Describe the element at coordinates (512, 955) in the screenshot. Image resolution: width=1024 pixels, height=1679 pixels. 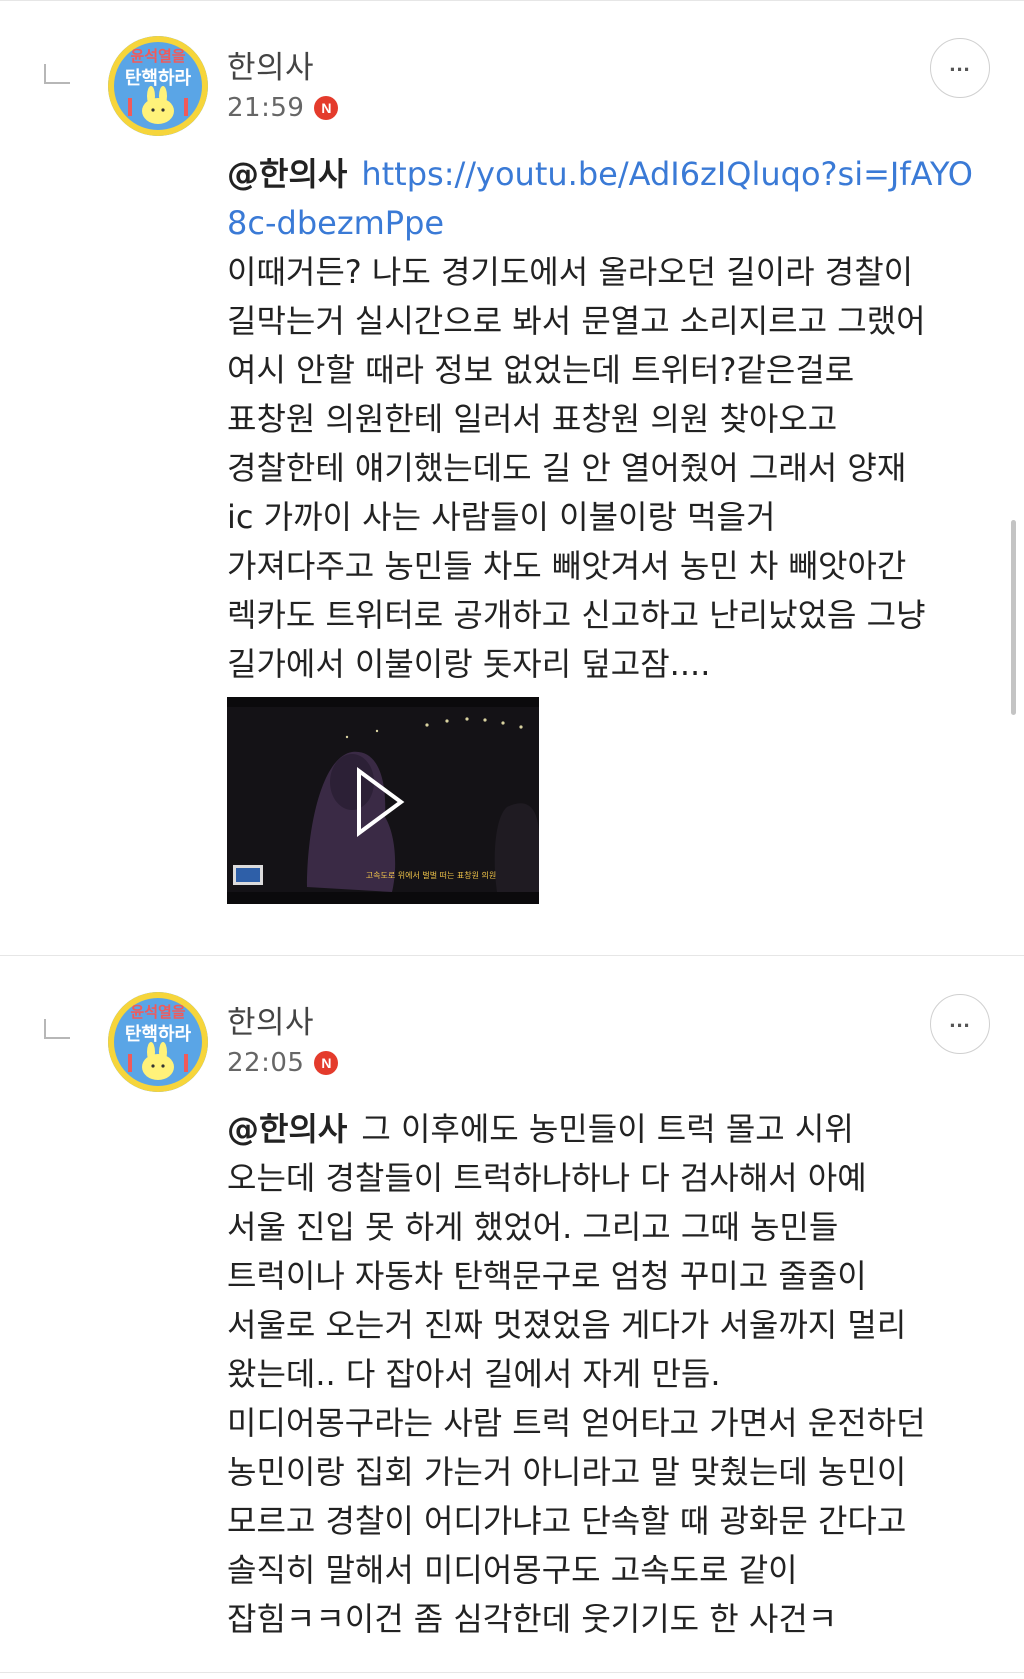
I see `comment-divider` at that location.